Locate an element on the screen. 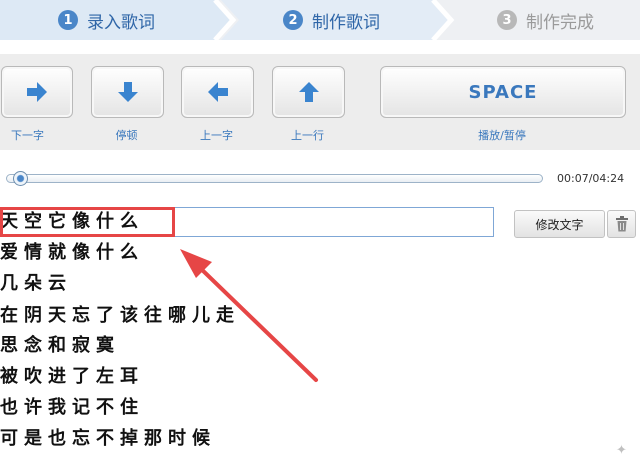 The height and width of the screenshot is (459, 640). step-1: 1 录入歌词 is located at coordinates (106, 20).